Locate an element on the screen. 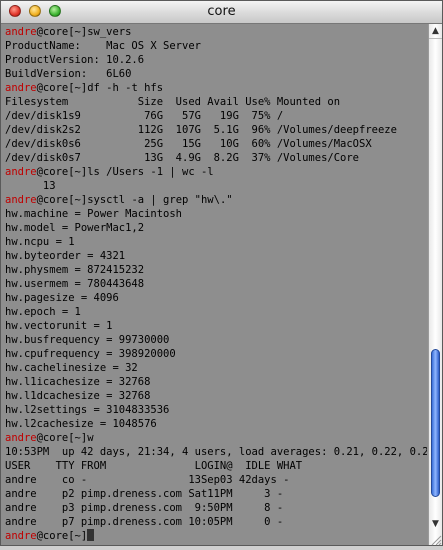  output-line: BuildVersion: 6L60 is located at coordinates (68, 74).